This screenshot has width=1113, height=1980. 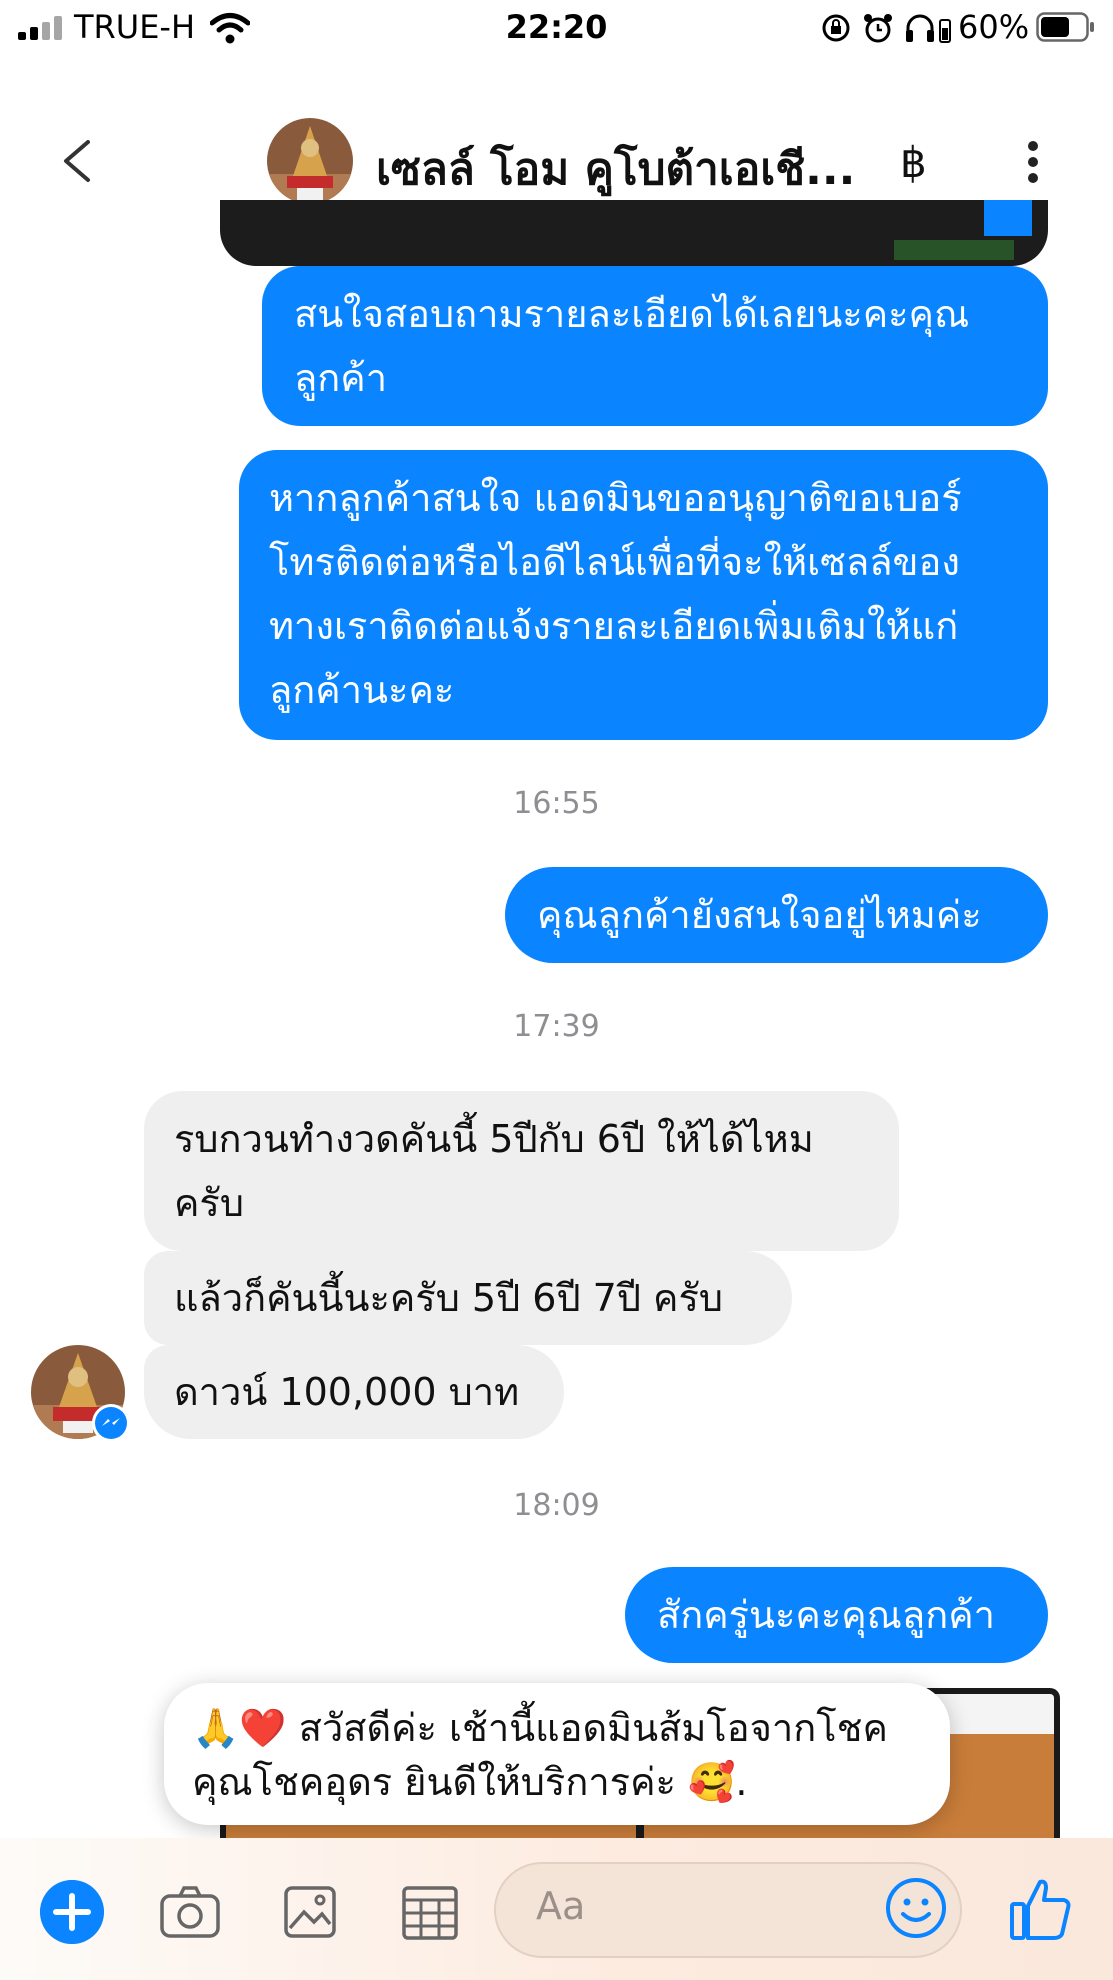 I want to click on message-bubble-outgoing: สนใจสอบถามรายละเอียดได้เลยนะคะคุณ ลูกค้า, so click(x=655, y=346).